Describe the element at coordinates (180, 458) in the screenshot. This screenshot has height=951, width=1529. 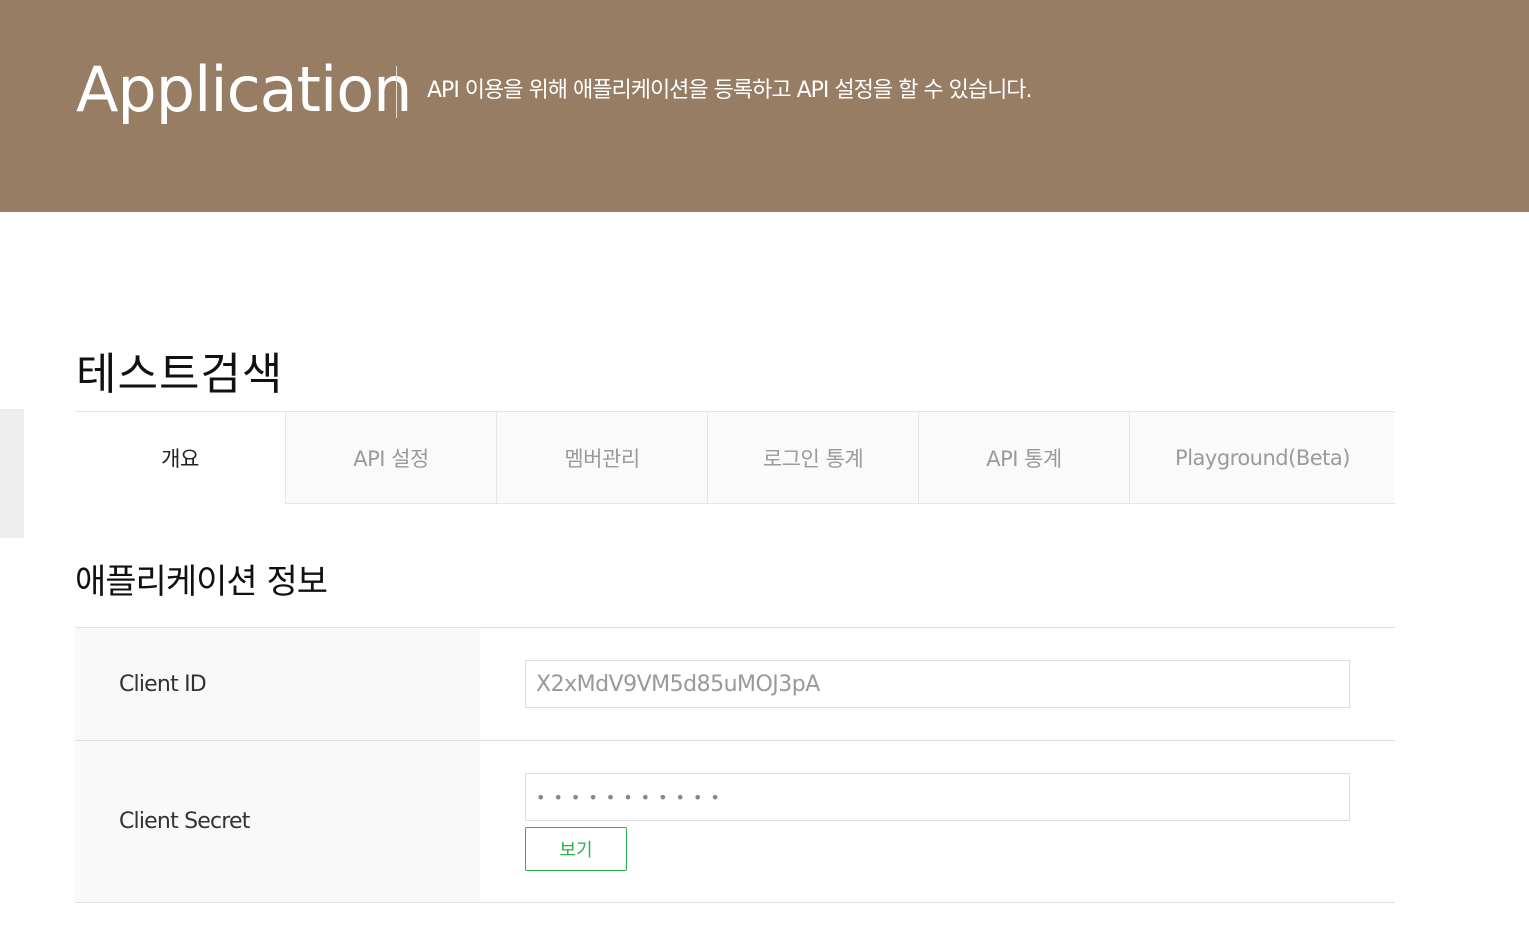
I see `tab-overview: 개요` at that location.